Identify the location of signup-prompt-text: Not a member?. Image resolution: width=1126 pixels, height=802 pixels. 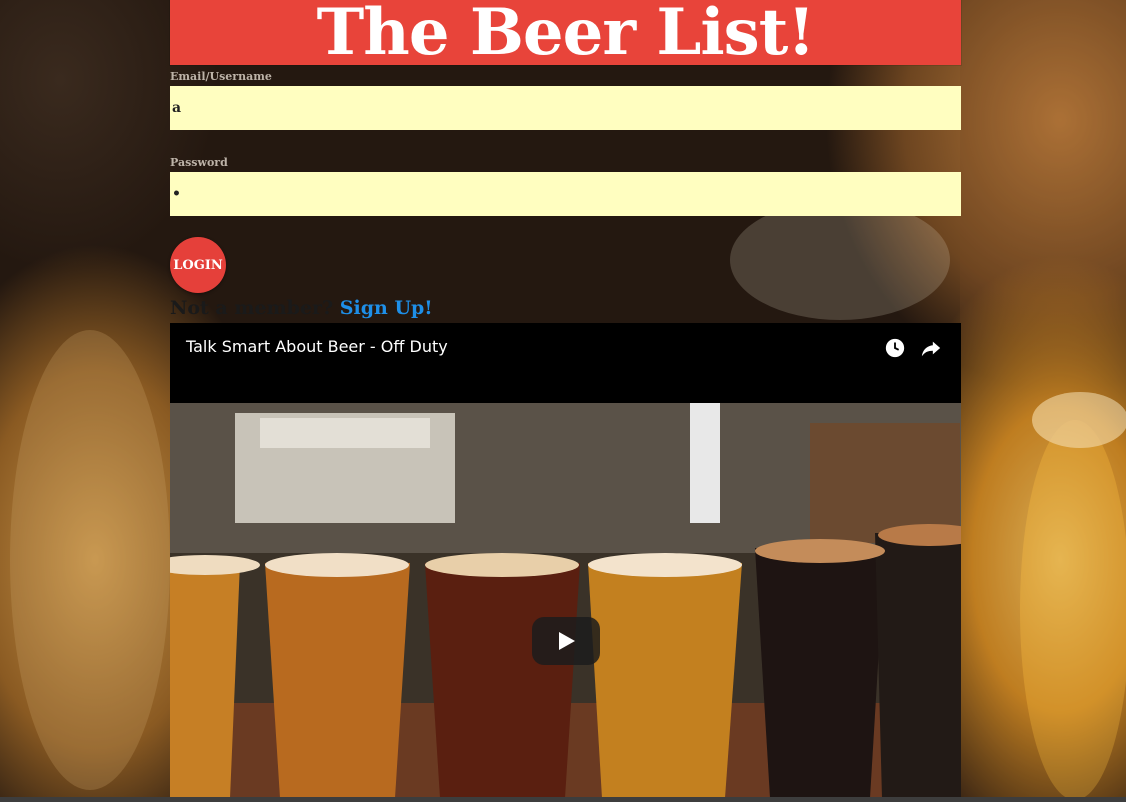
(252, 308).